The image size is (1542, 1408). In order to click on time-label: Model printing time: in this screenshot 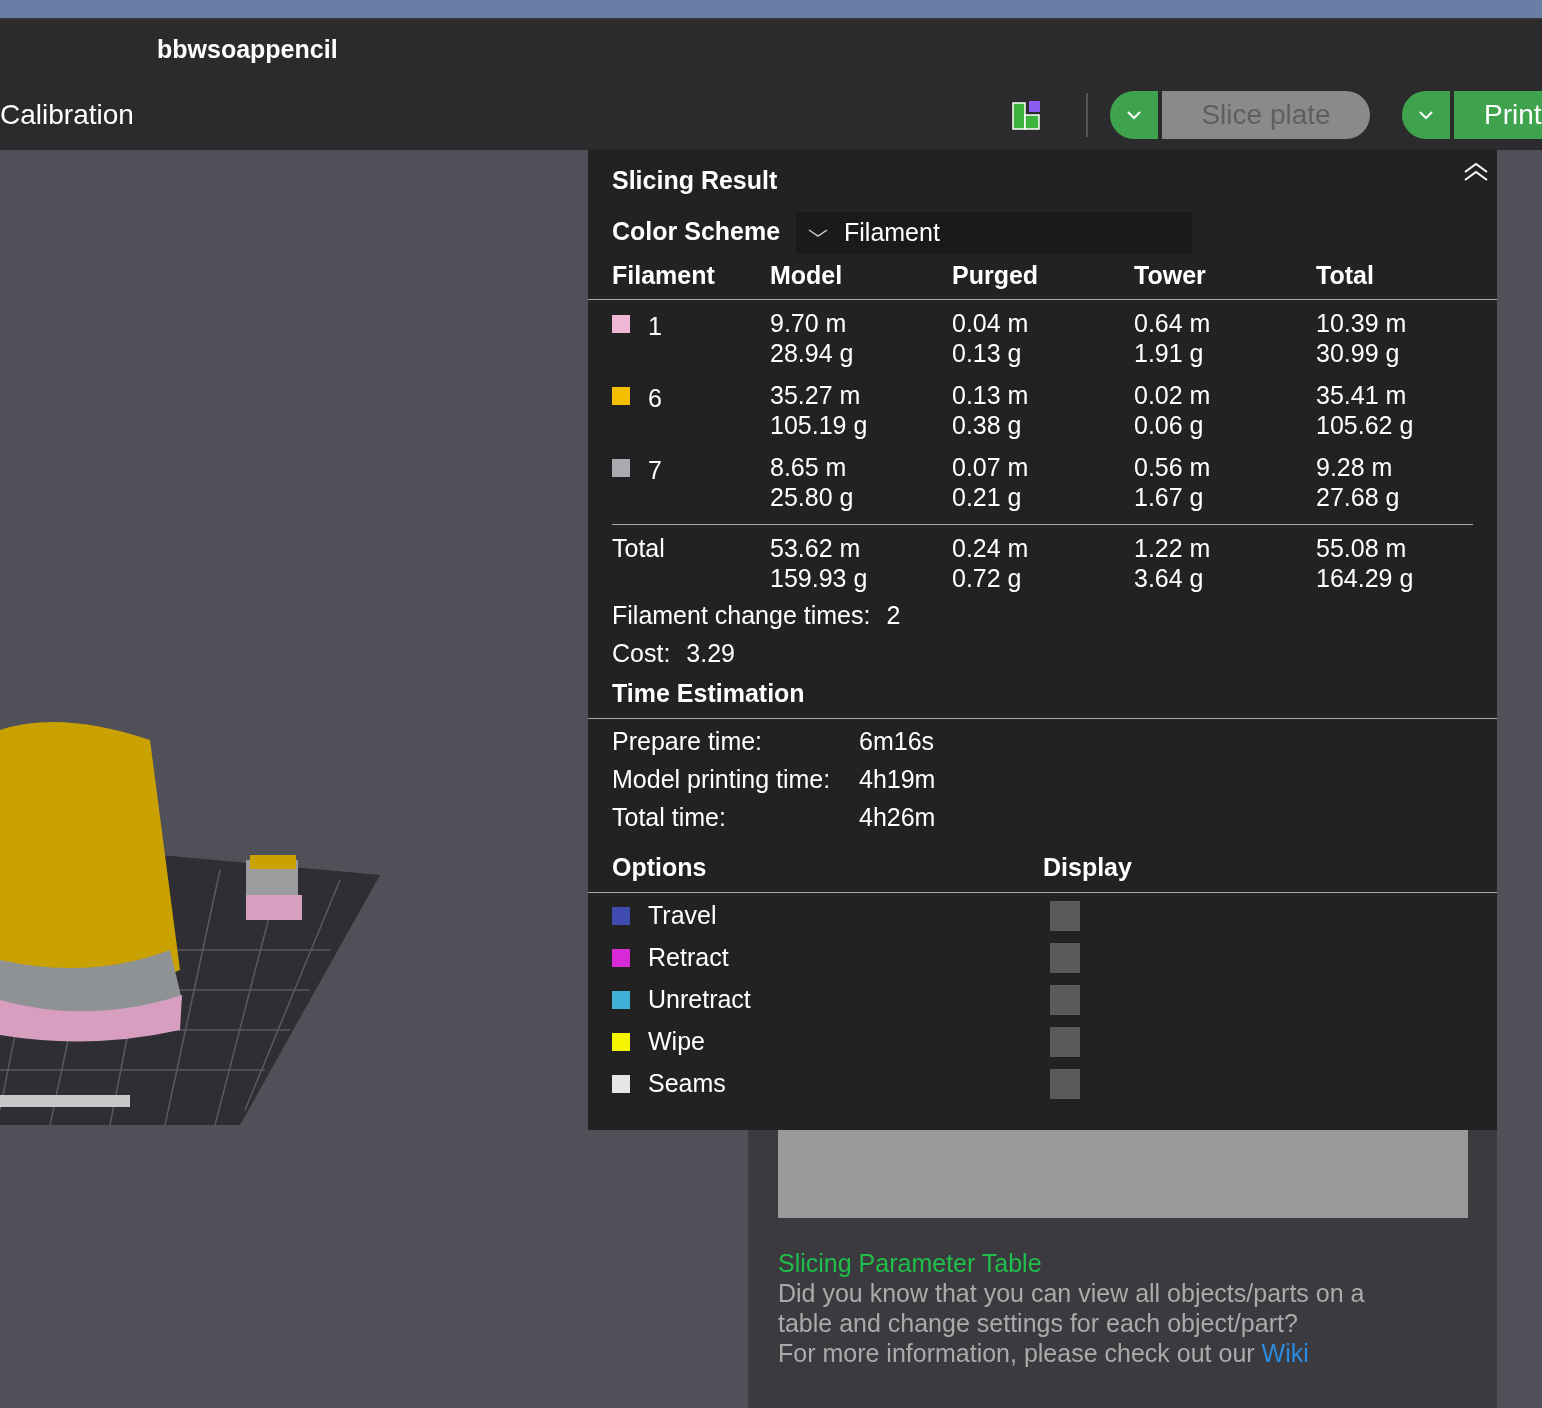, I will do `click(722, 780)`.